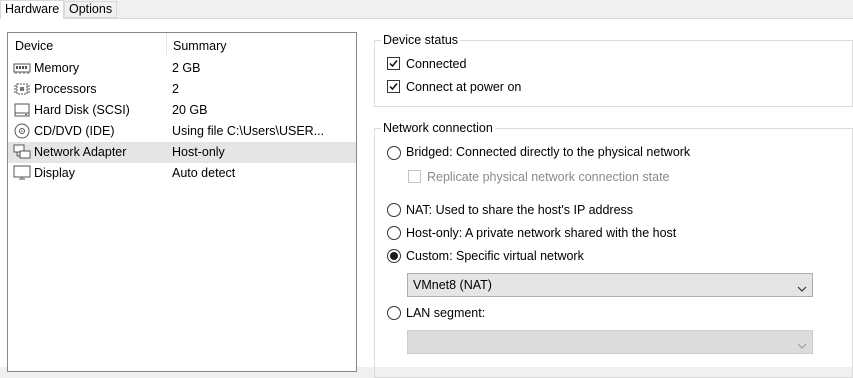 The image size is (853, 378). Describe the element at coordinates (34, 46) in the screenshot. I see `column-header-device: Device` at that location.